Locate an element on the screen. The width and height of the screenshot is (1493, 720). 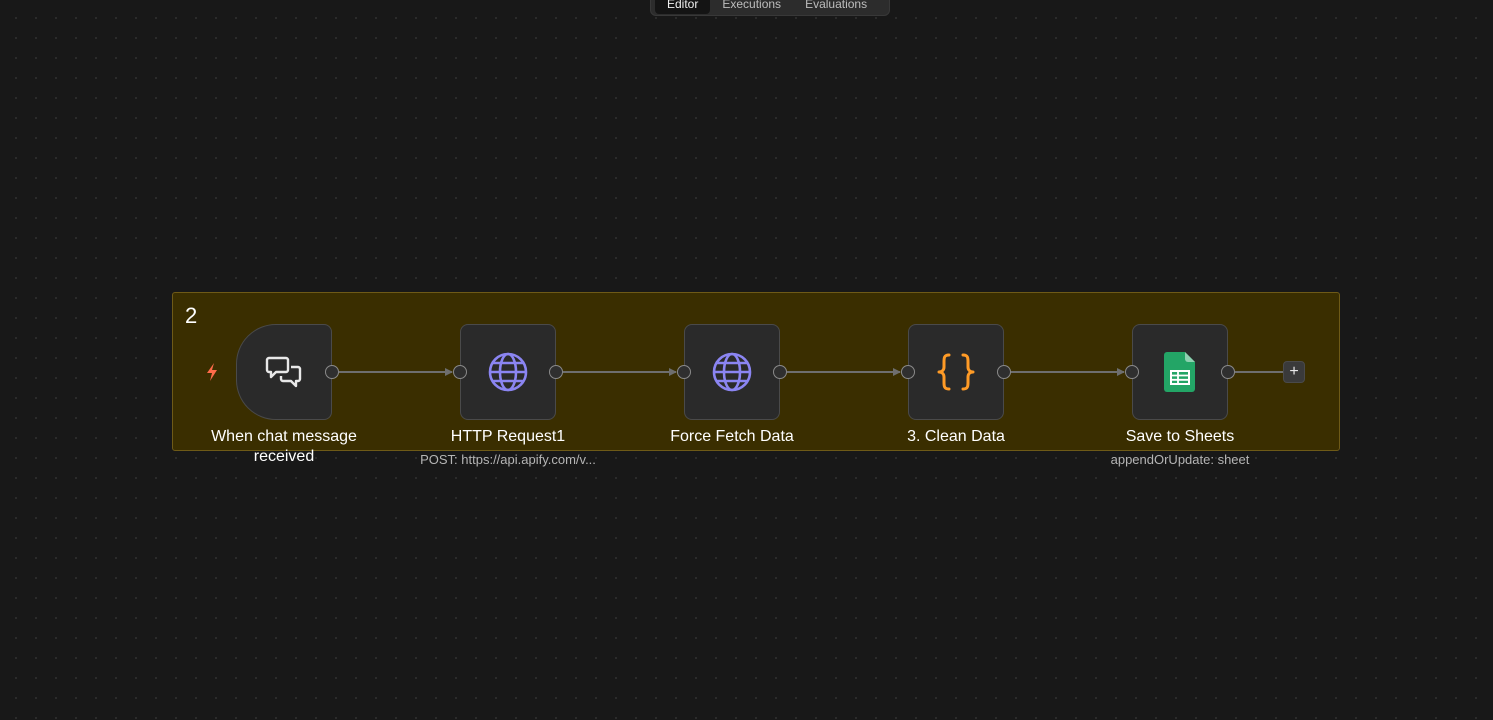
code-braces-icon is located at coordinates (956, 372).